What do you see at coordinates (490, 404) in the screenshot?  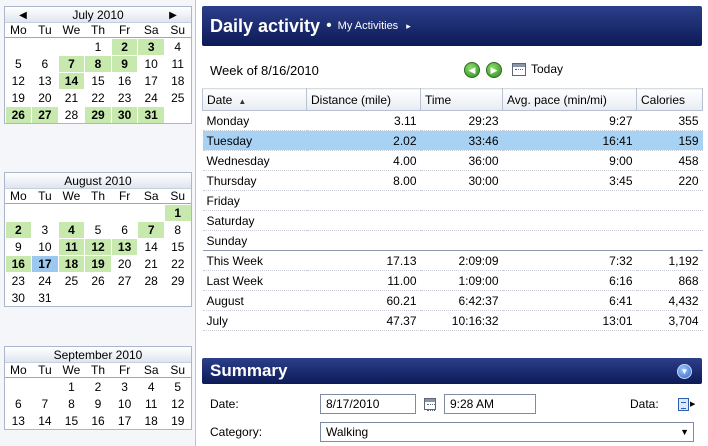 I see `time-field: 9:28 AM` at bounding box center [490, 404].